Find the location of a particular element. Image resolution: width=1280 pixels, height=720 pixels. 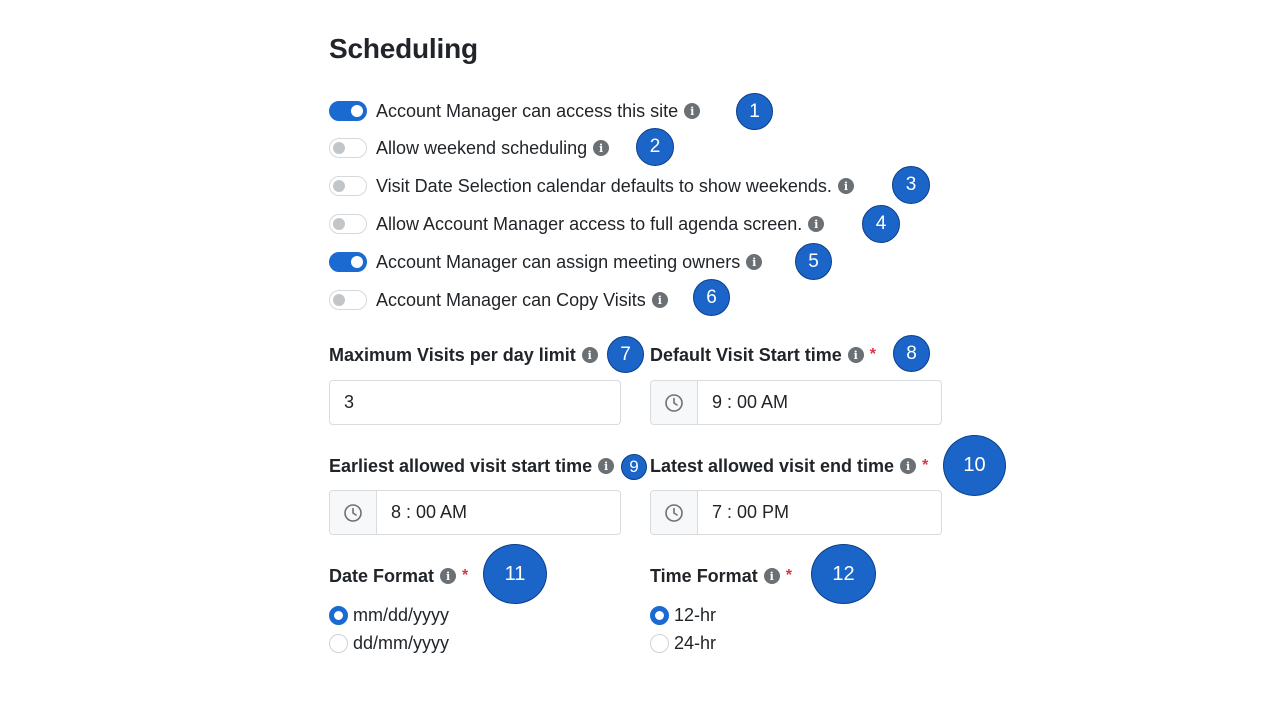

field-label-text: Default Visit Start time is located at coordinates (746, 354).